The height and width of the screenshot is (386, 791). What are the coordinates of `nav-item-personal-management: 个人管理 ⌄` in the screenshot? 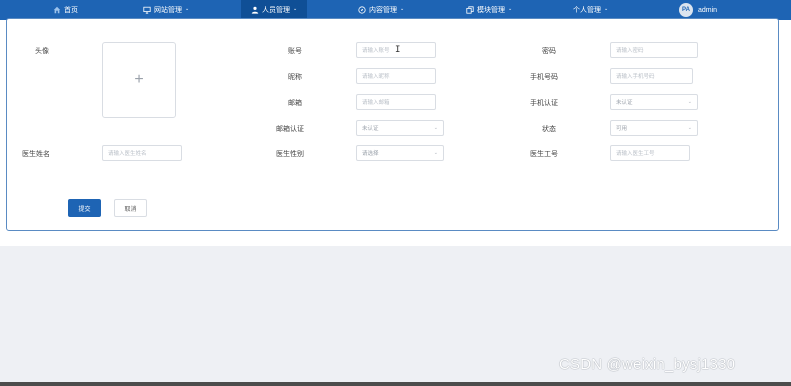 It's located at (590, 10).